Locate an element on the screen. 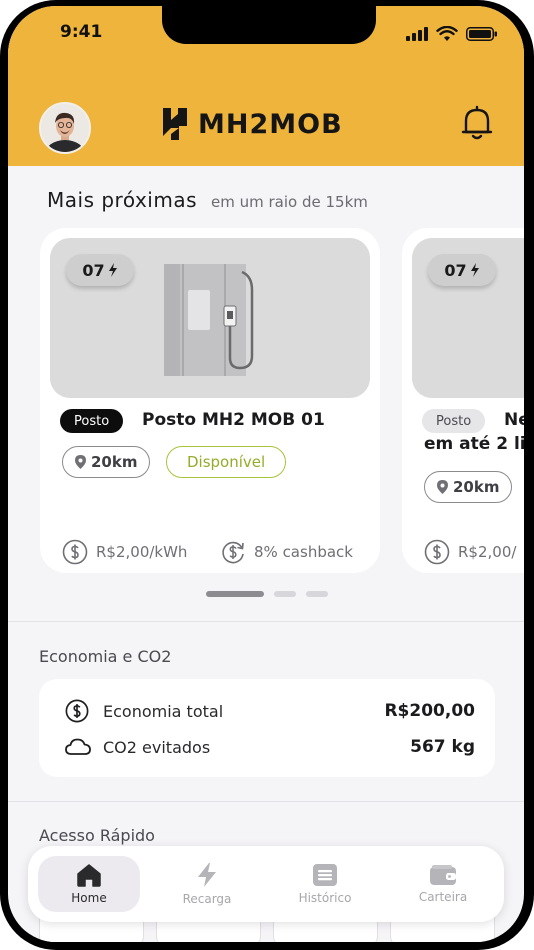 The width and height of the screenshot is (534, 950). quick-access-title: Acesso Rápido is located at coordinates (97, 835).